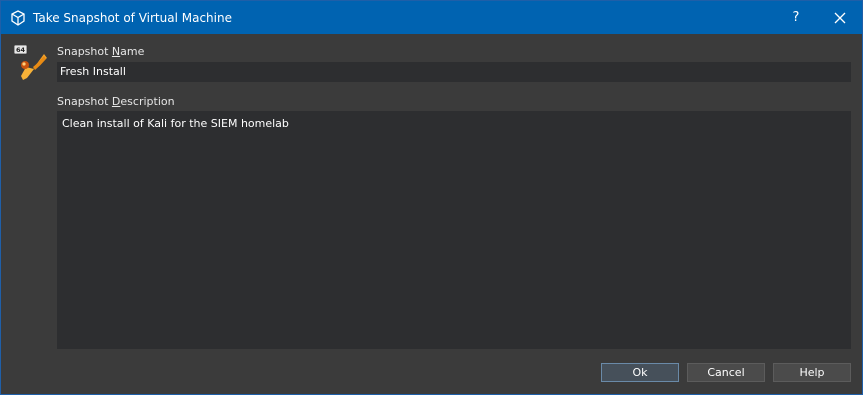 The height and width of the screenshot is (395, 863). What do you see at coordinates (431, 17) in the screenshot?
I see `title-bar: Take Snapshot of Virtual Machine ?` at bounding box center [431, 17].